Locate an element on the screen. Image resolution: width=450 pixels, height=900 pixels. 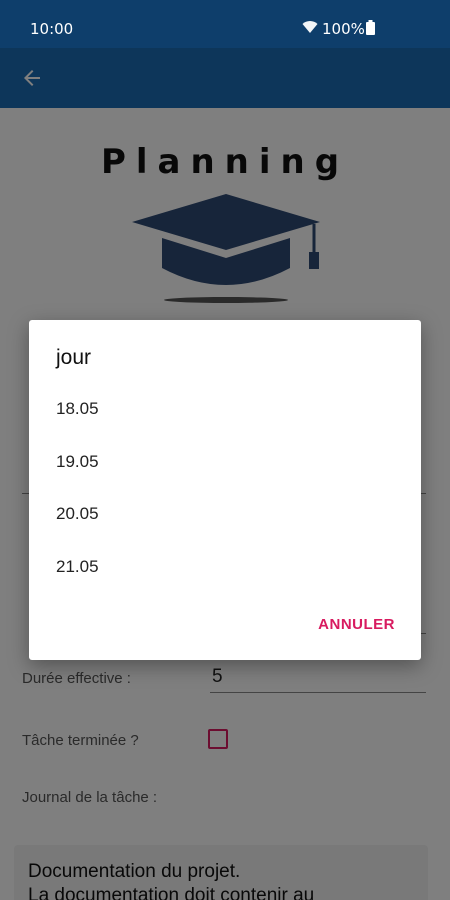
dialog-option: 18.05 is located at coordinates (225, 409).